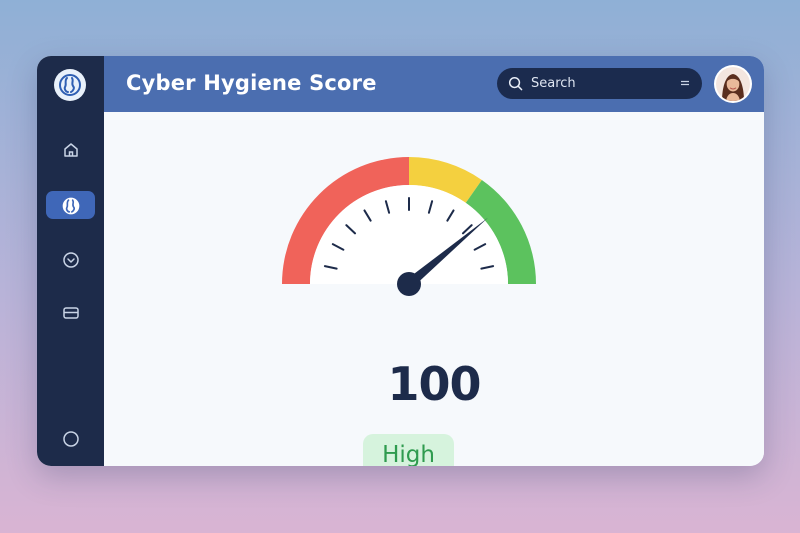  Describe the element at coordinates (434, 84) in the screenshot. I see `header-bar: Cyber Hygiene Score` at that location.